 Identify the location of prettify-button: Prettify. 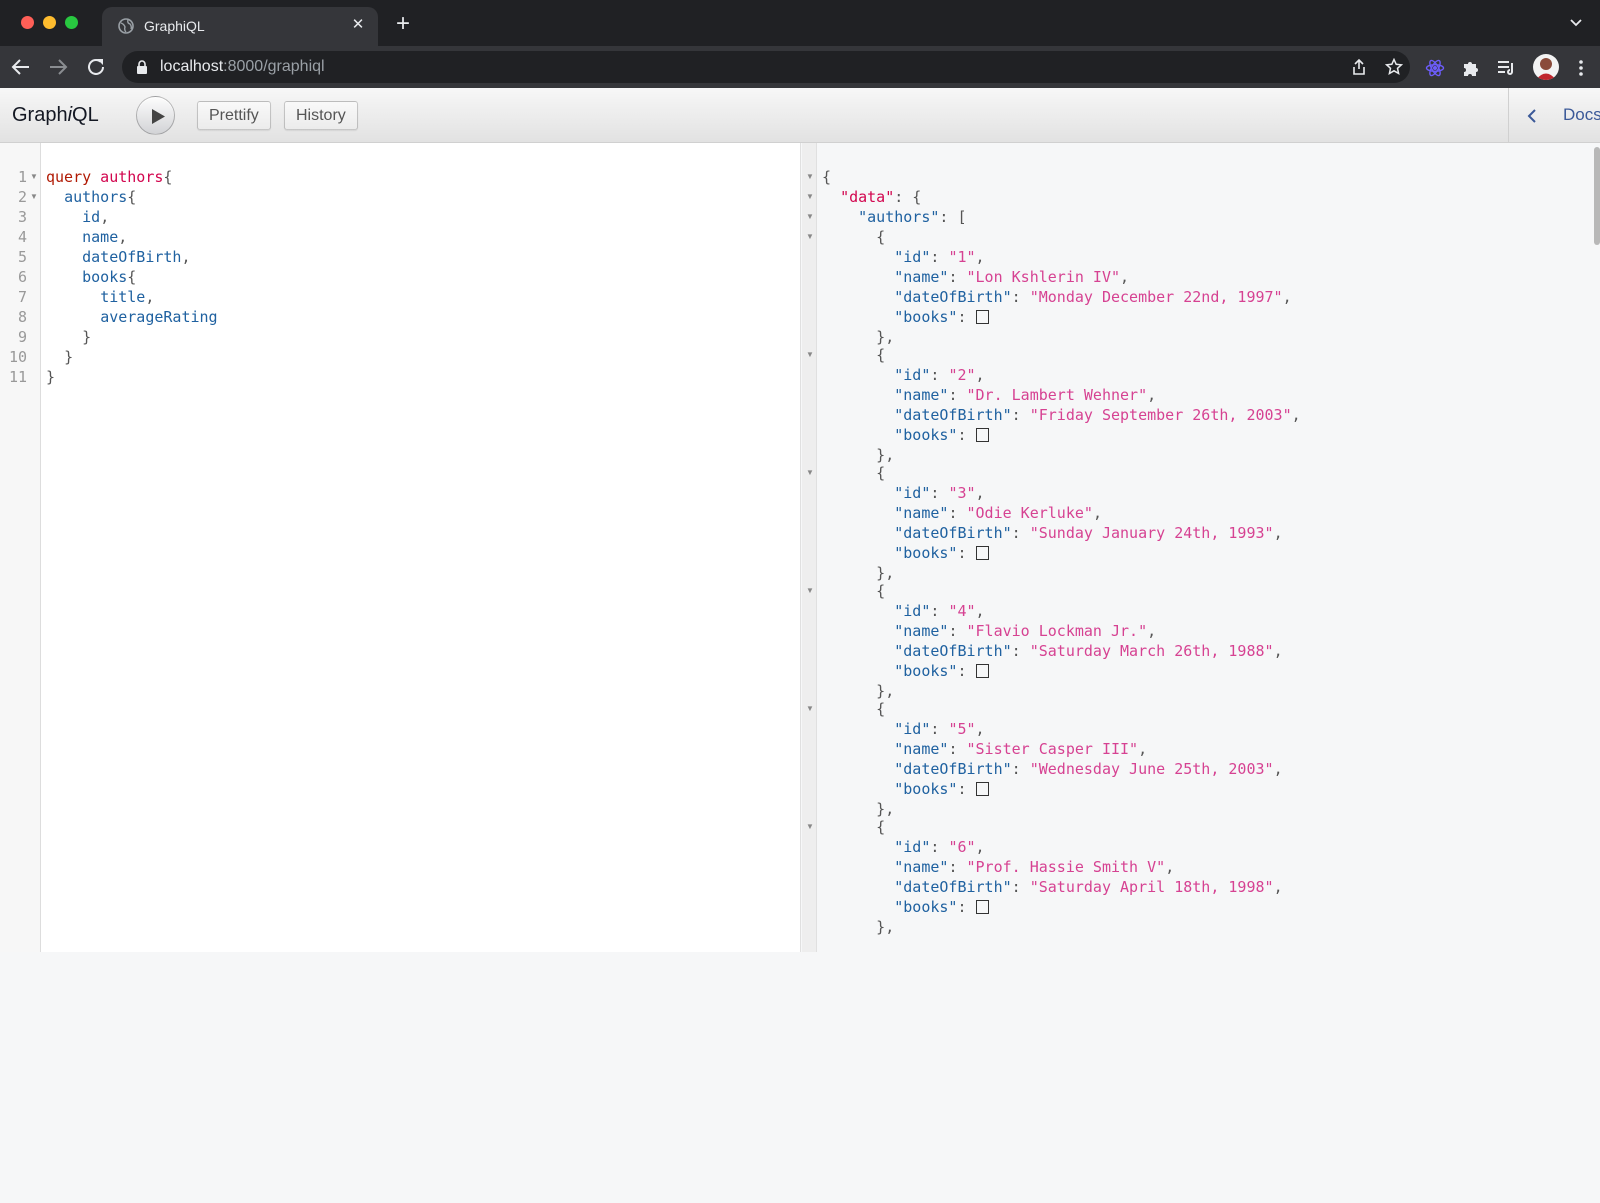
(234, 115).